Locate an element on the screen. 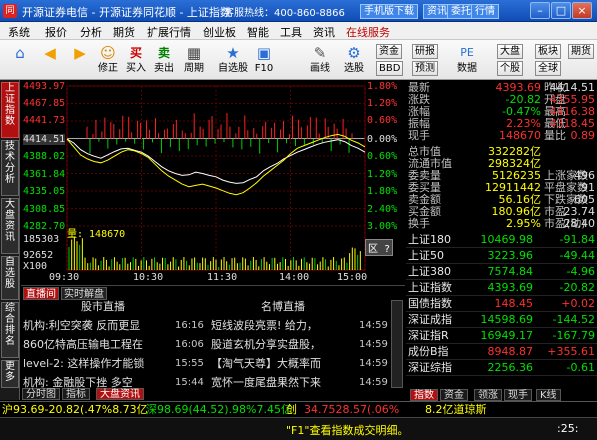  period-tool: ▦ 周期 is located at coordinates (194, 60).